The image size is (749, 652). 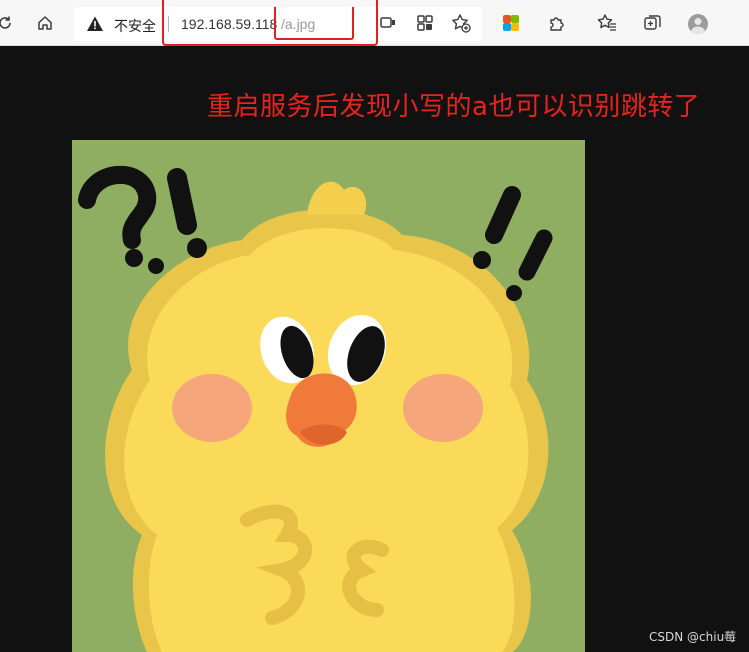 I want to click on app-grid-icon, so click(x=425, y=23).